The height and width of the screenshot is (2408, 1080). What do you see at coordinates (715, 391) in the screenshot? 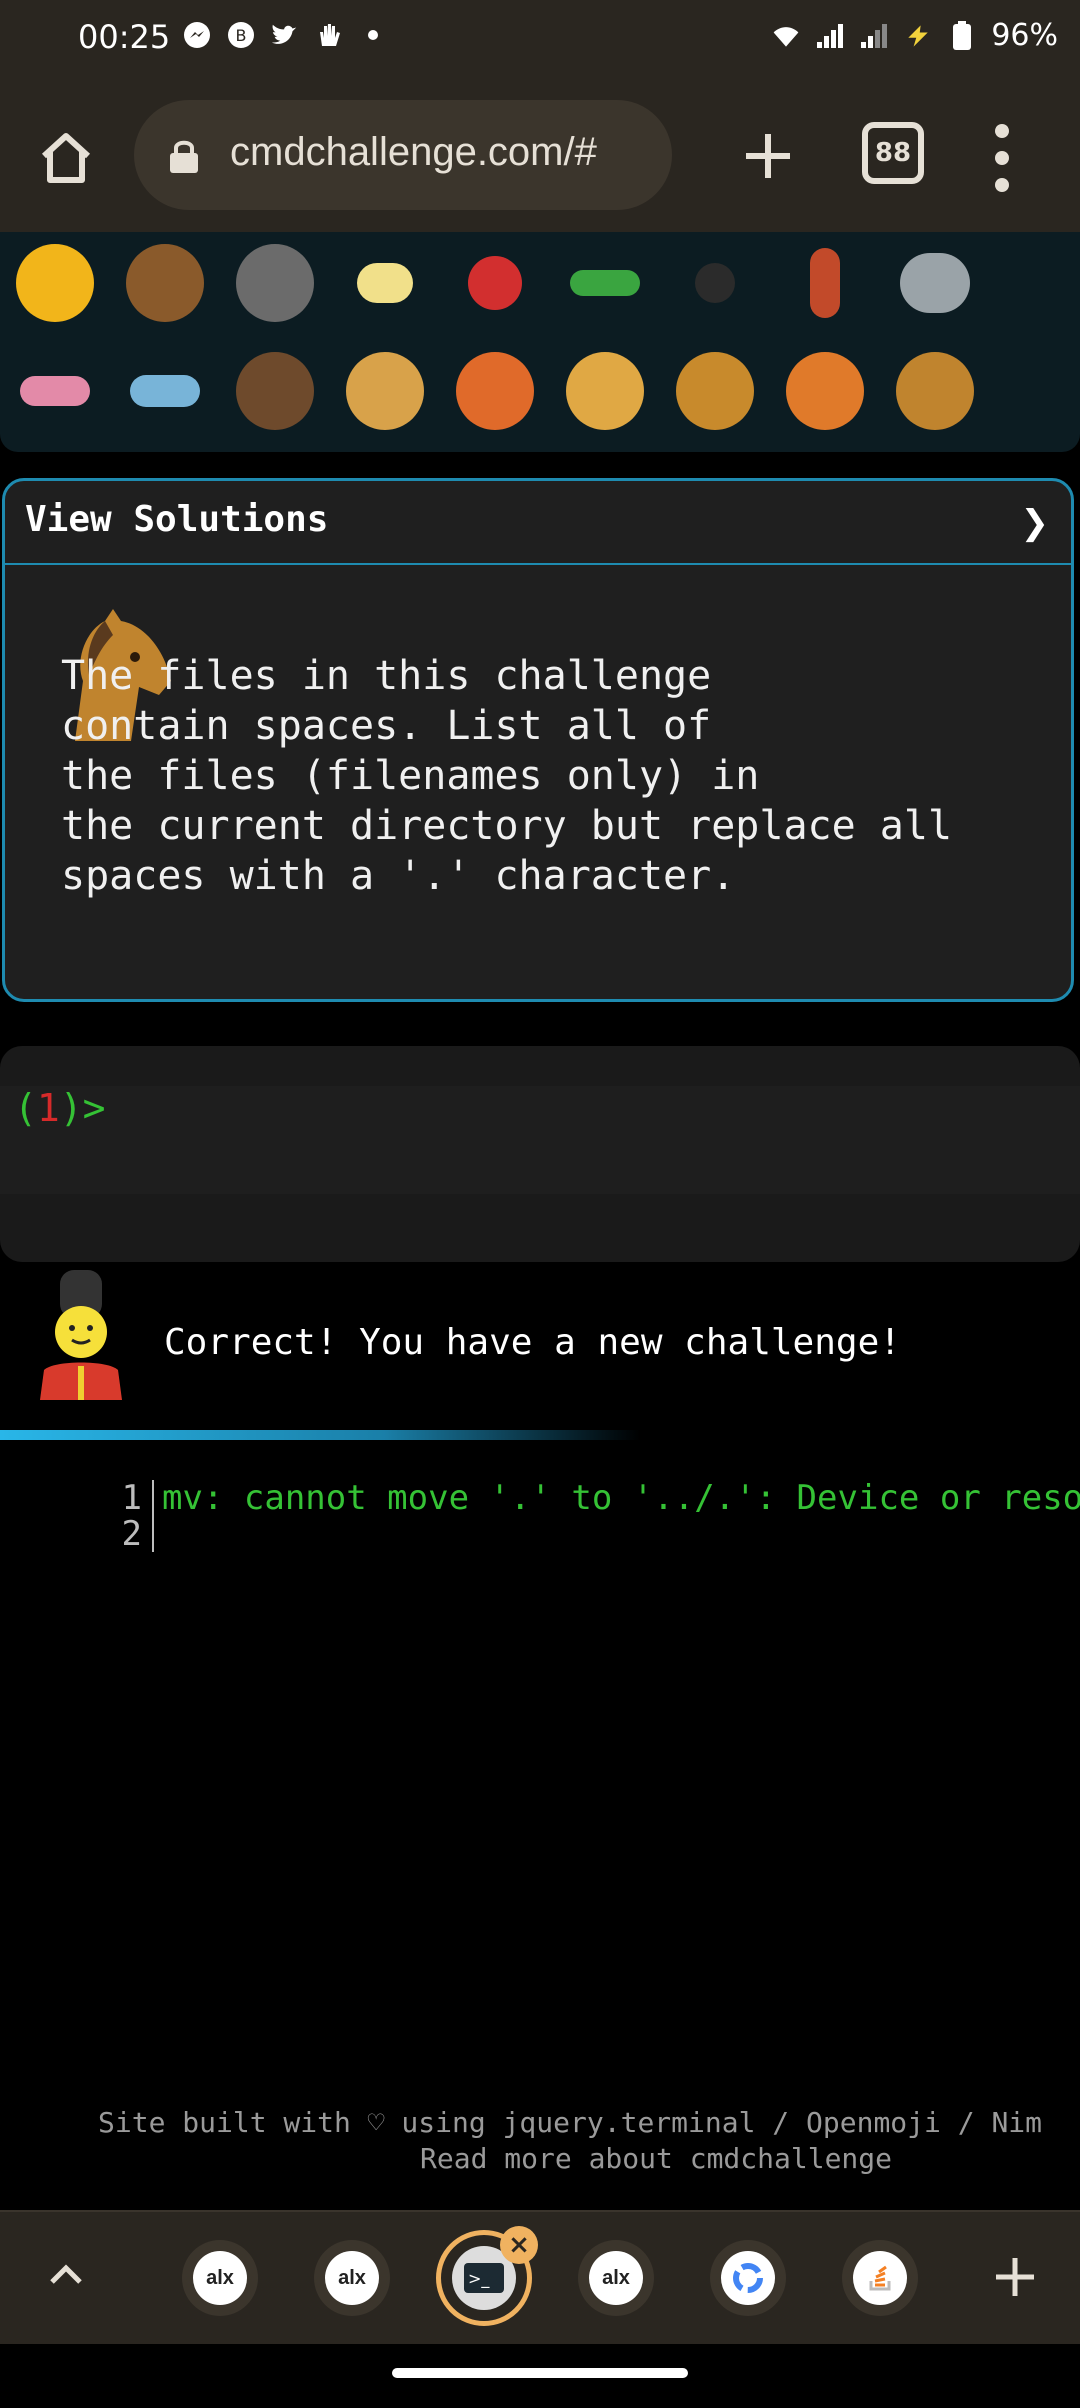
I see `lion-icon` at bounding box center [715, 391].